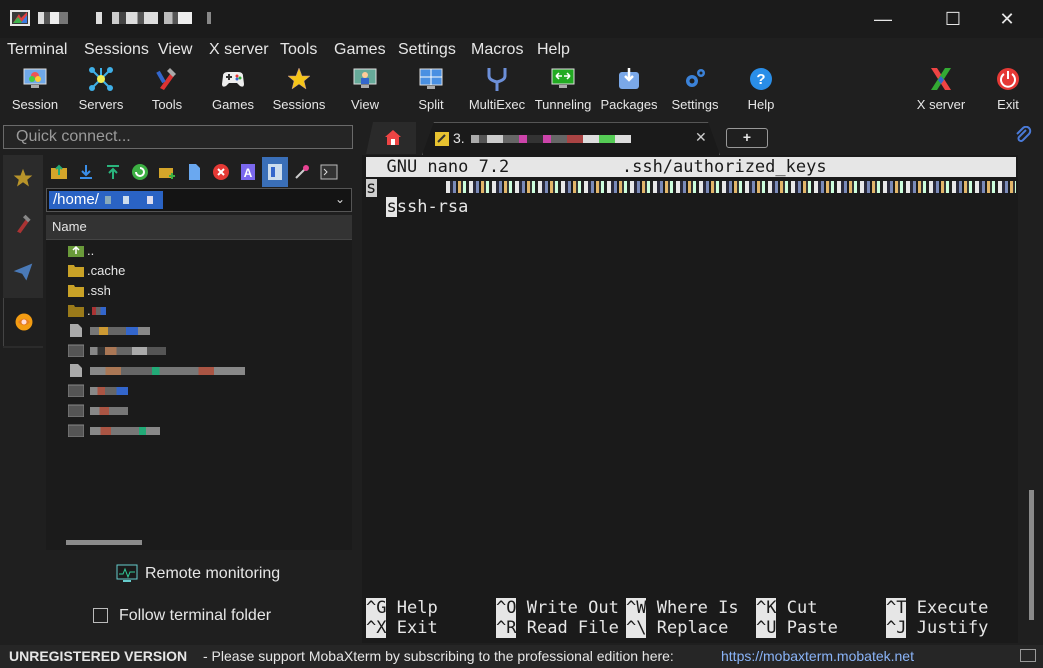 This screenshot has height=668, width=1043. Describe the element at coordinates (747, 138) in the screenshot. I see `new-tab-button: +` at that location.